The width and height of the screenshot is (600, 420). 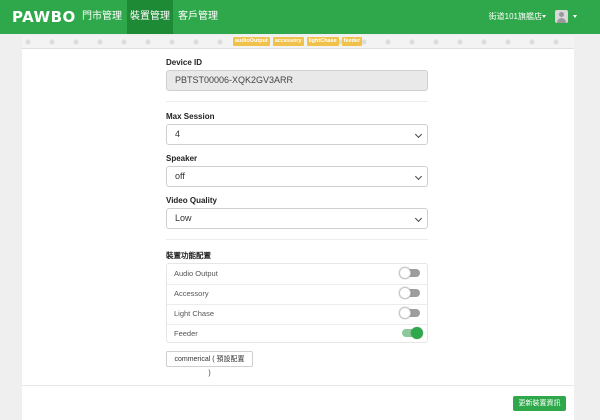 I want to click on feature-tag: accessory, so click(x=288, y=41).